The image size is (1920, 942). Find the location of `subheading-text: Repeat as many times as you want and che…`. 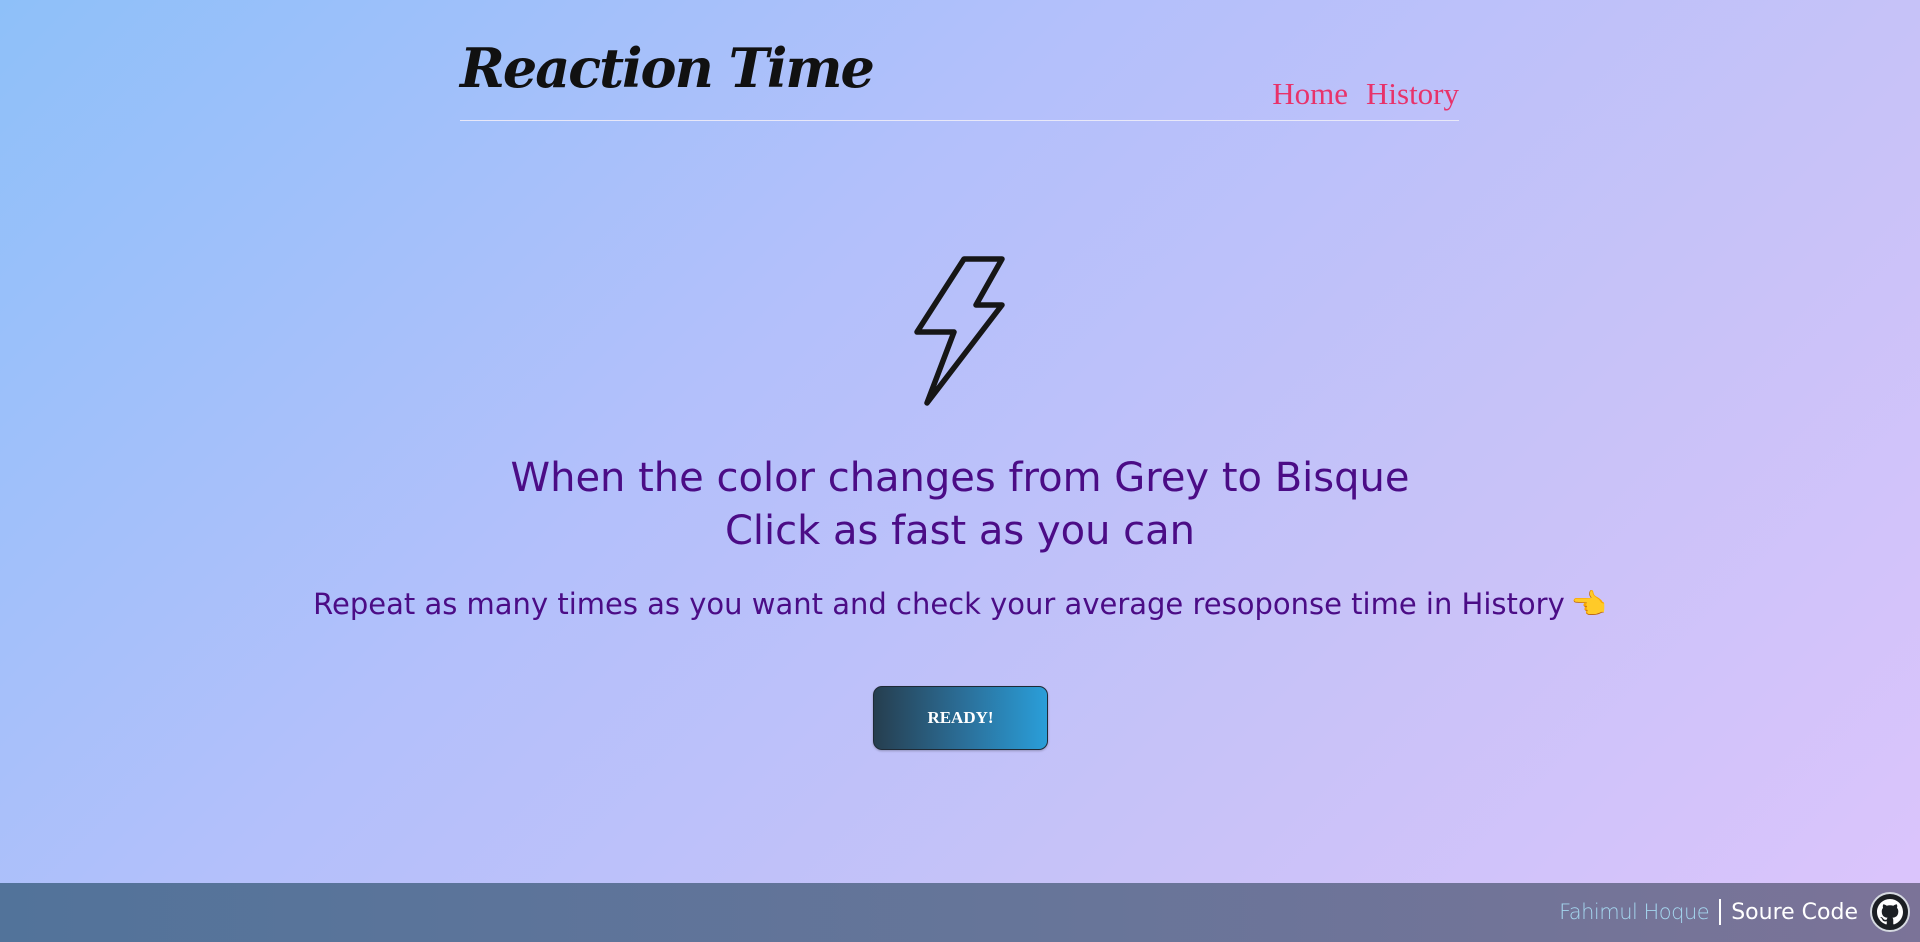

subheading-text: Repeat as many times as you want and che… is located at coordinates (939, 604).